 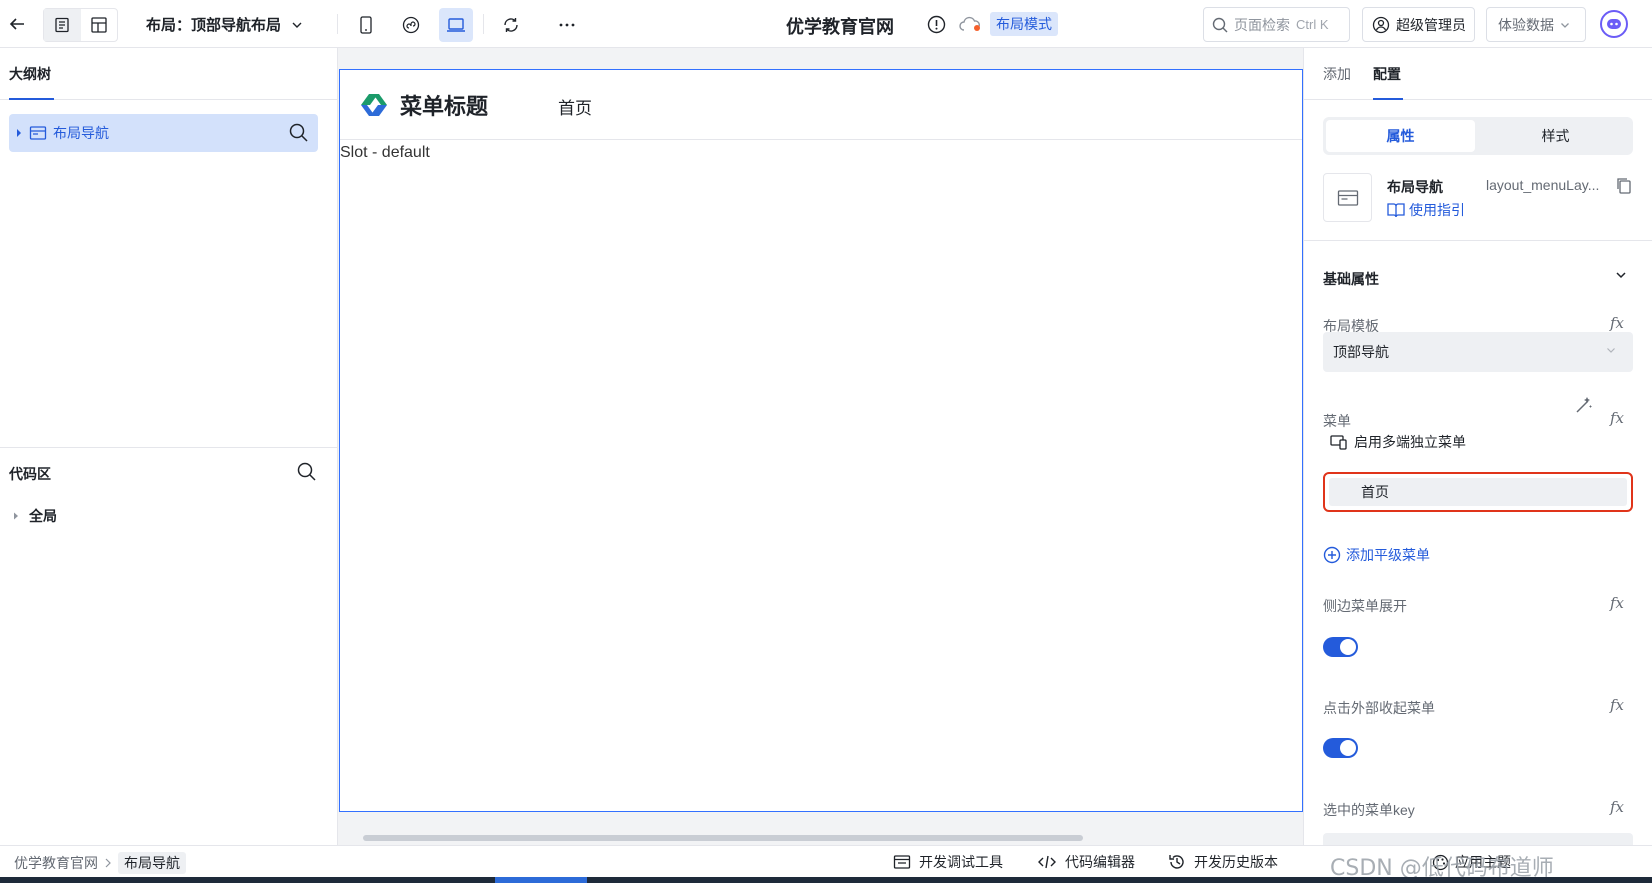 I want to click on layout-template-select: 顶部导航, so click(x=1478, y=352).